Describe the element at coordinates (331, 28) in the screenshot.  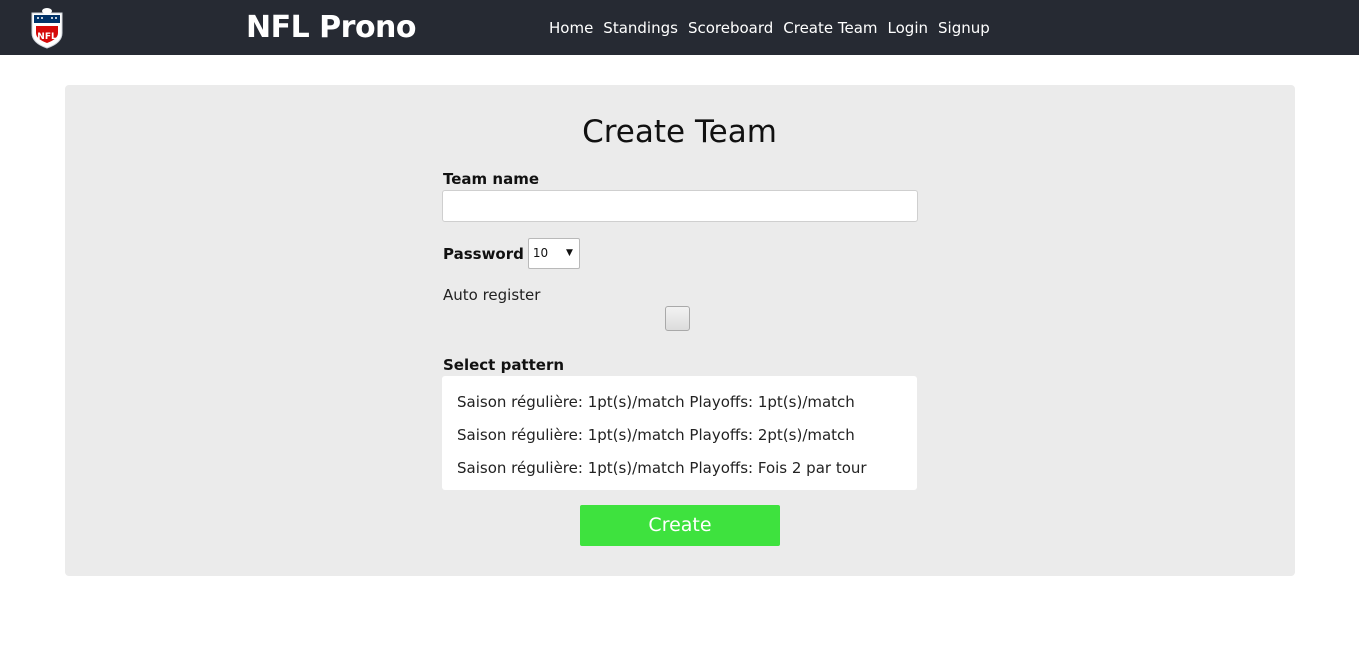
I see `brand-title: NFL Prono` at that location.